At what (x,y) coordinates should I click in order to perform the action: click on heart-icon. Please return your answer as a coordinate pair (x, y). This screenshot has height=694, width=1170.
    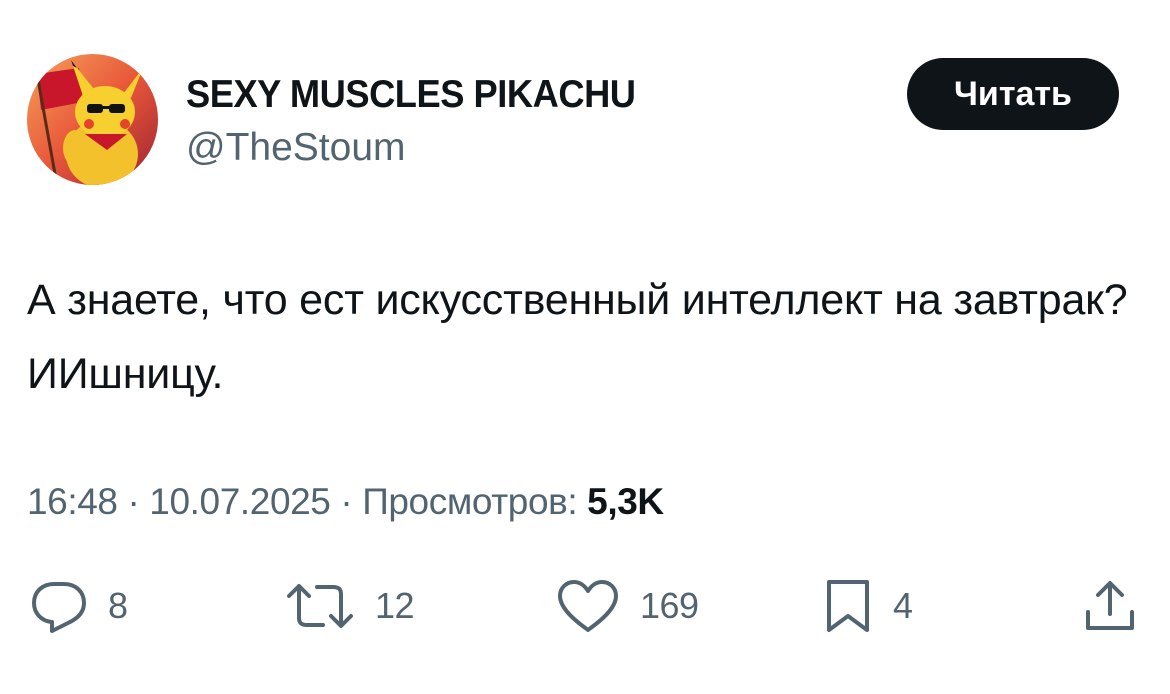
    Looking at the image, I should click on (588, 606).